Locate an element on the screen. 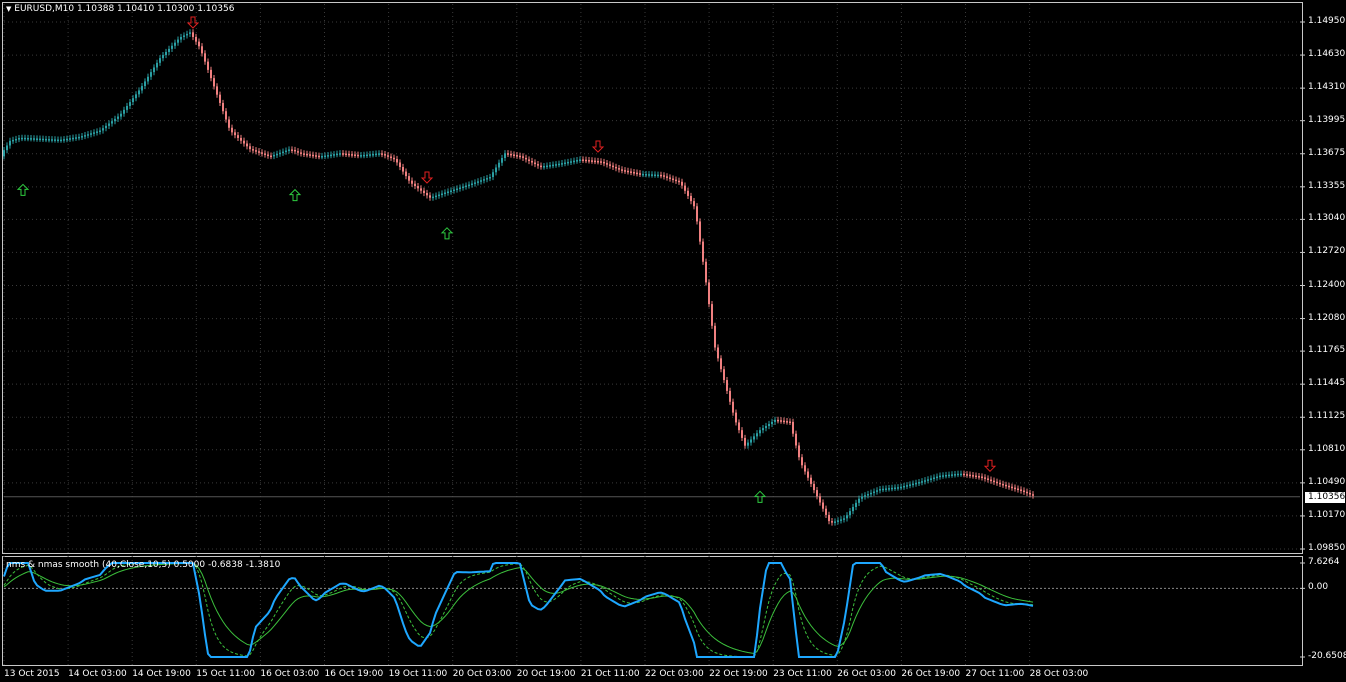 The image size is (1346, 682). price-tick-label: 1.12080 is located at coordinates (1327, 317).